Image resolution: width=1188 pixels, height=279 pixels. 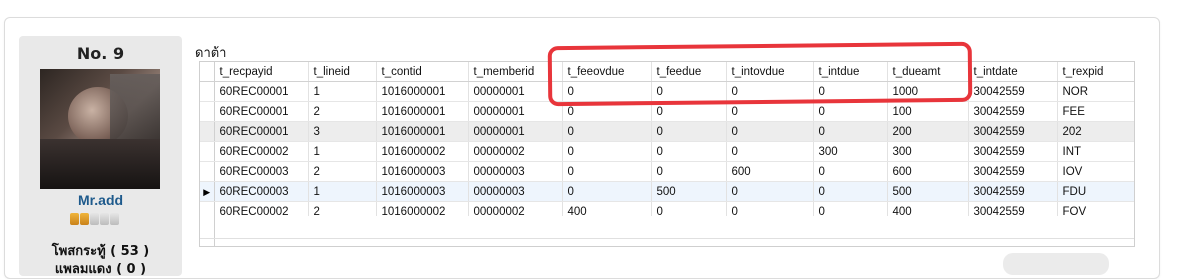 I want to click on cell-t-intdue: 300, so click(x=850, y=151).